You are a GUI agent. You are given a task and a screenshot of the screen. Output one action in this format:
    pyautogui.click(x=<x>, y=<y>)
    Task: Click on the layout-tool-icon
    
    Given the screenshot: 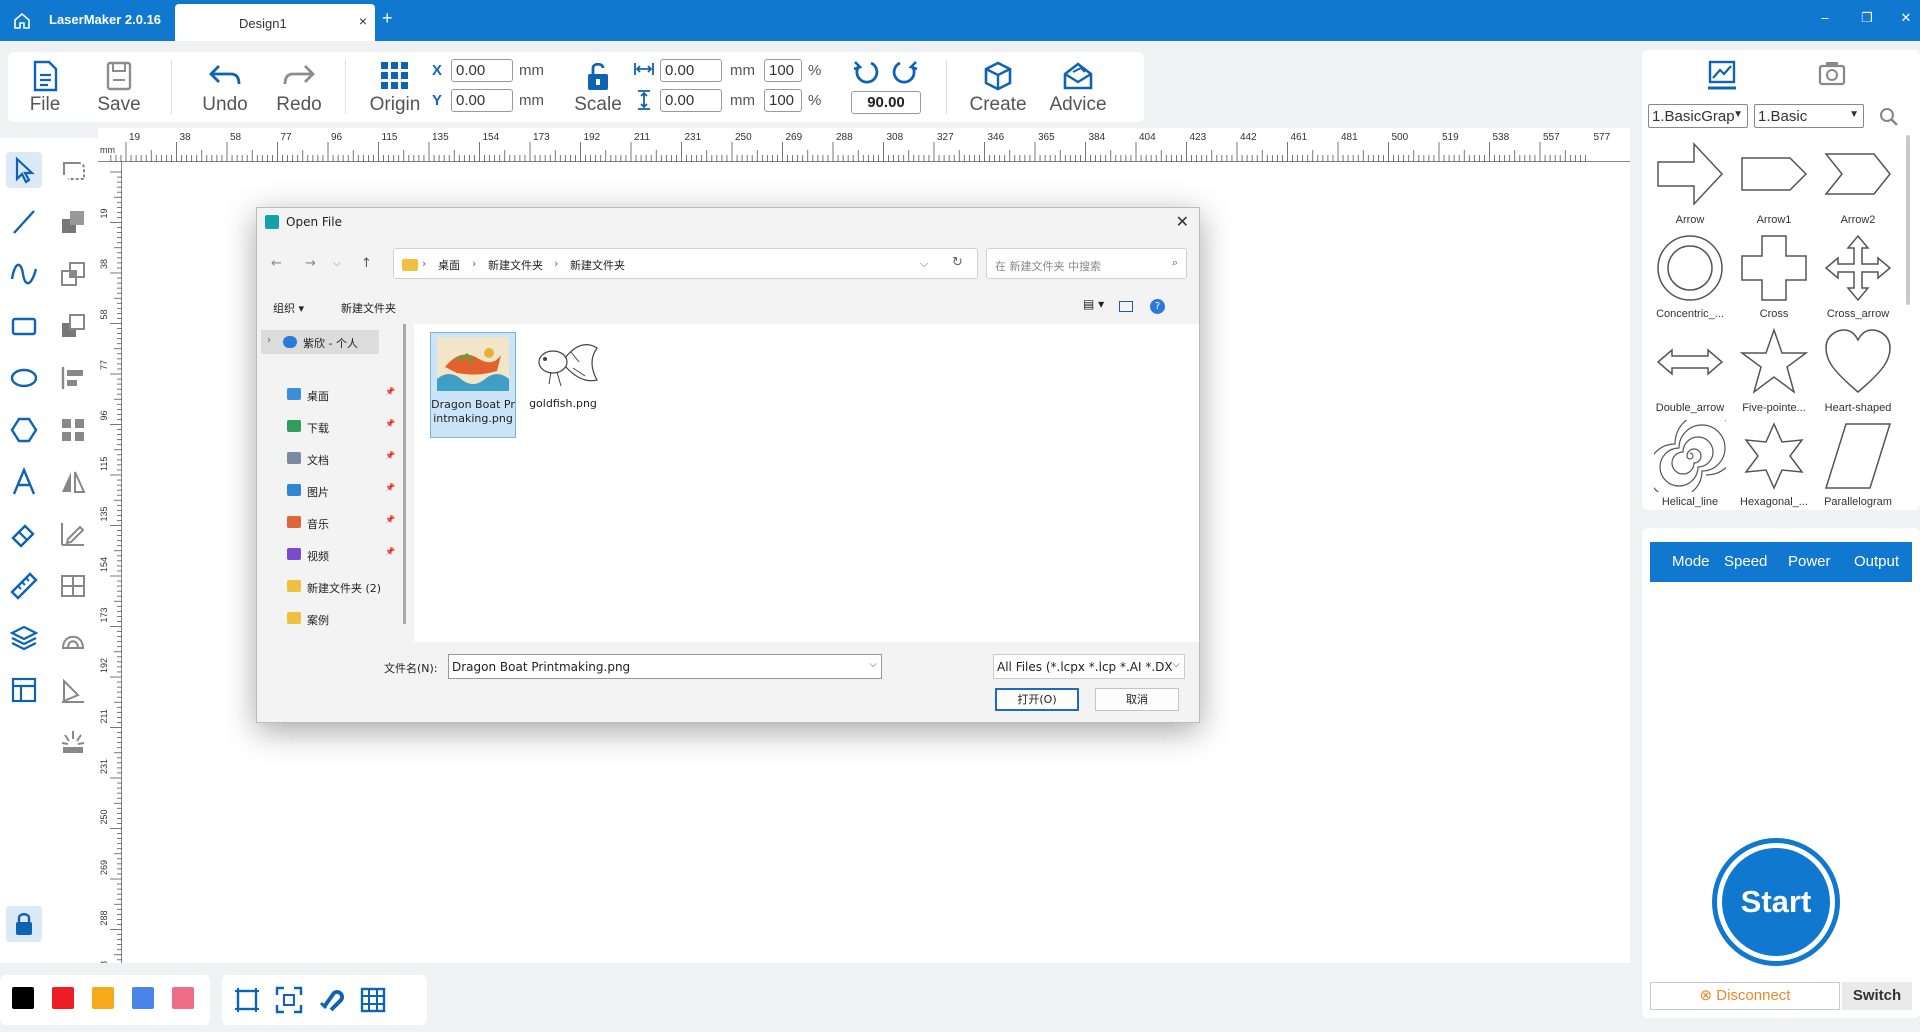 What is the action you would take?
    pyautogui.click(x=24, y=690)
    